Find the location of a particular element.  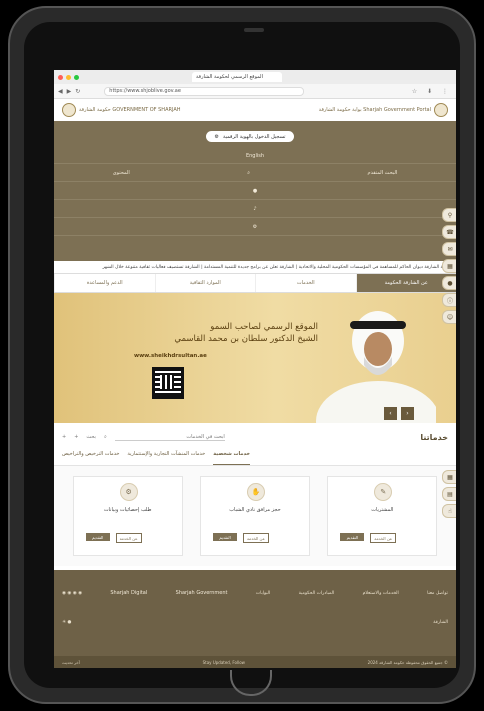

services-title: خدماتنا is located at coordinates (434, 437).